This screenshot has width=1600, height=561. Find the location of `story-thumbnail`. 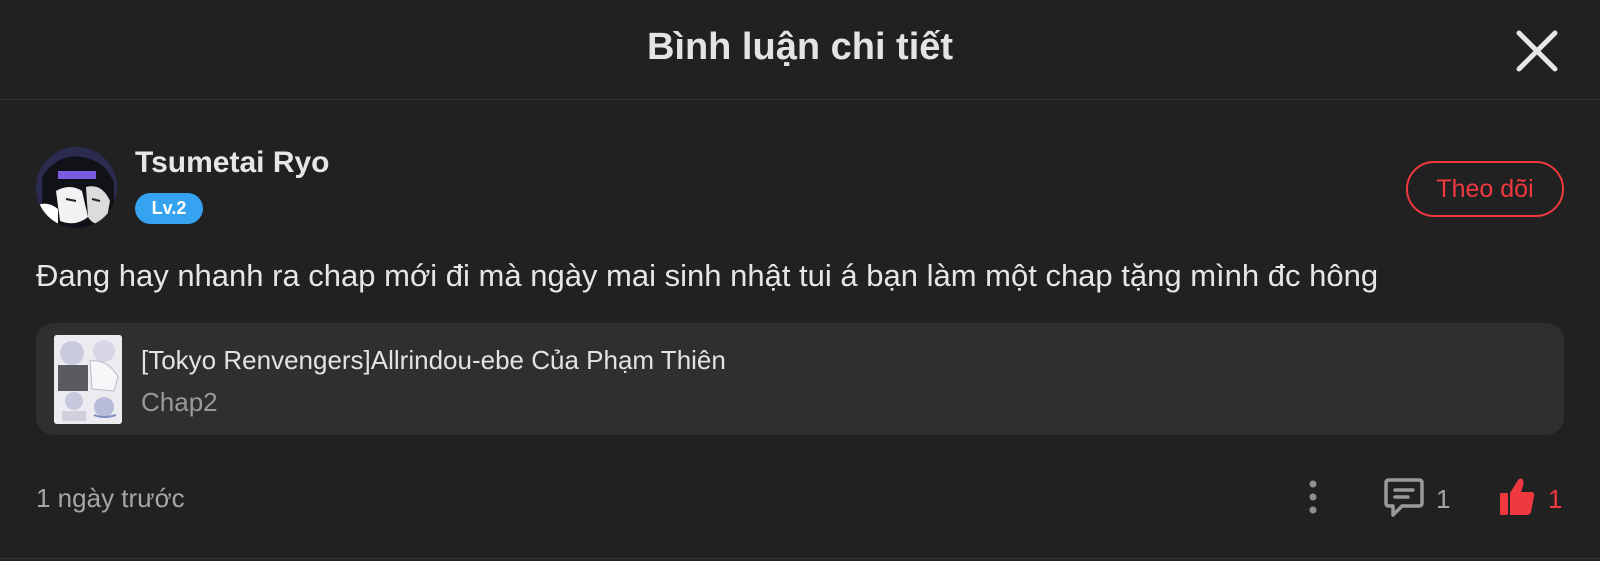

story-thumbnail is located at coordinates (88, 379).